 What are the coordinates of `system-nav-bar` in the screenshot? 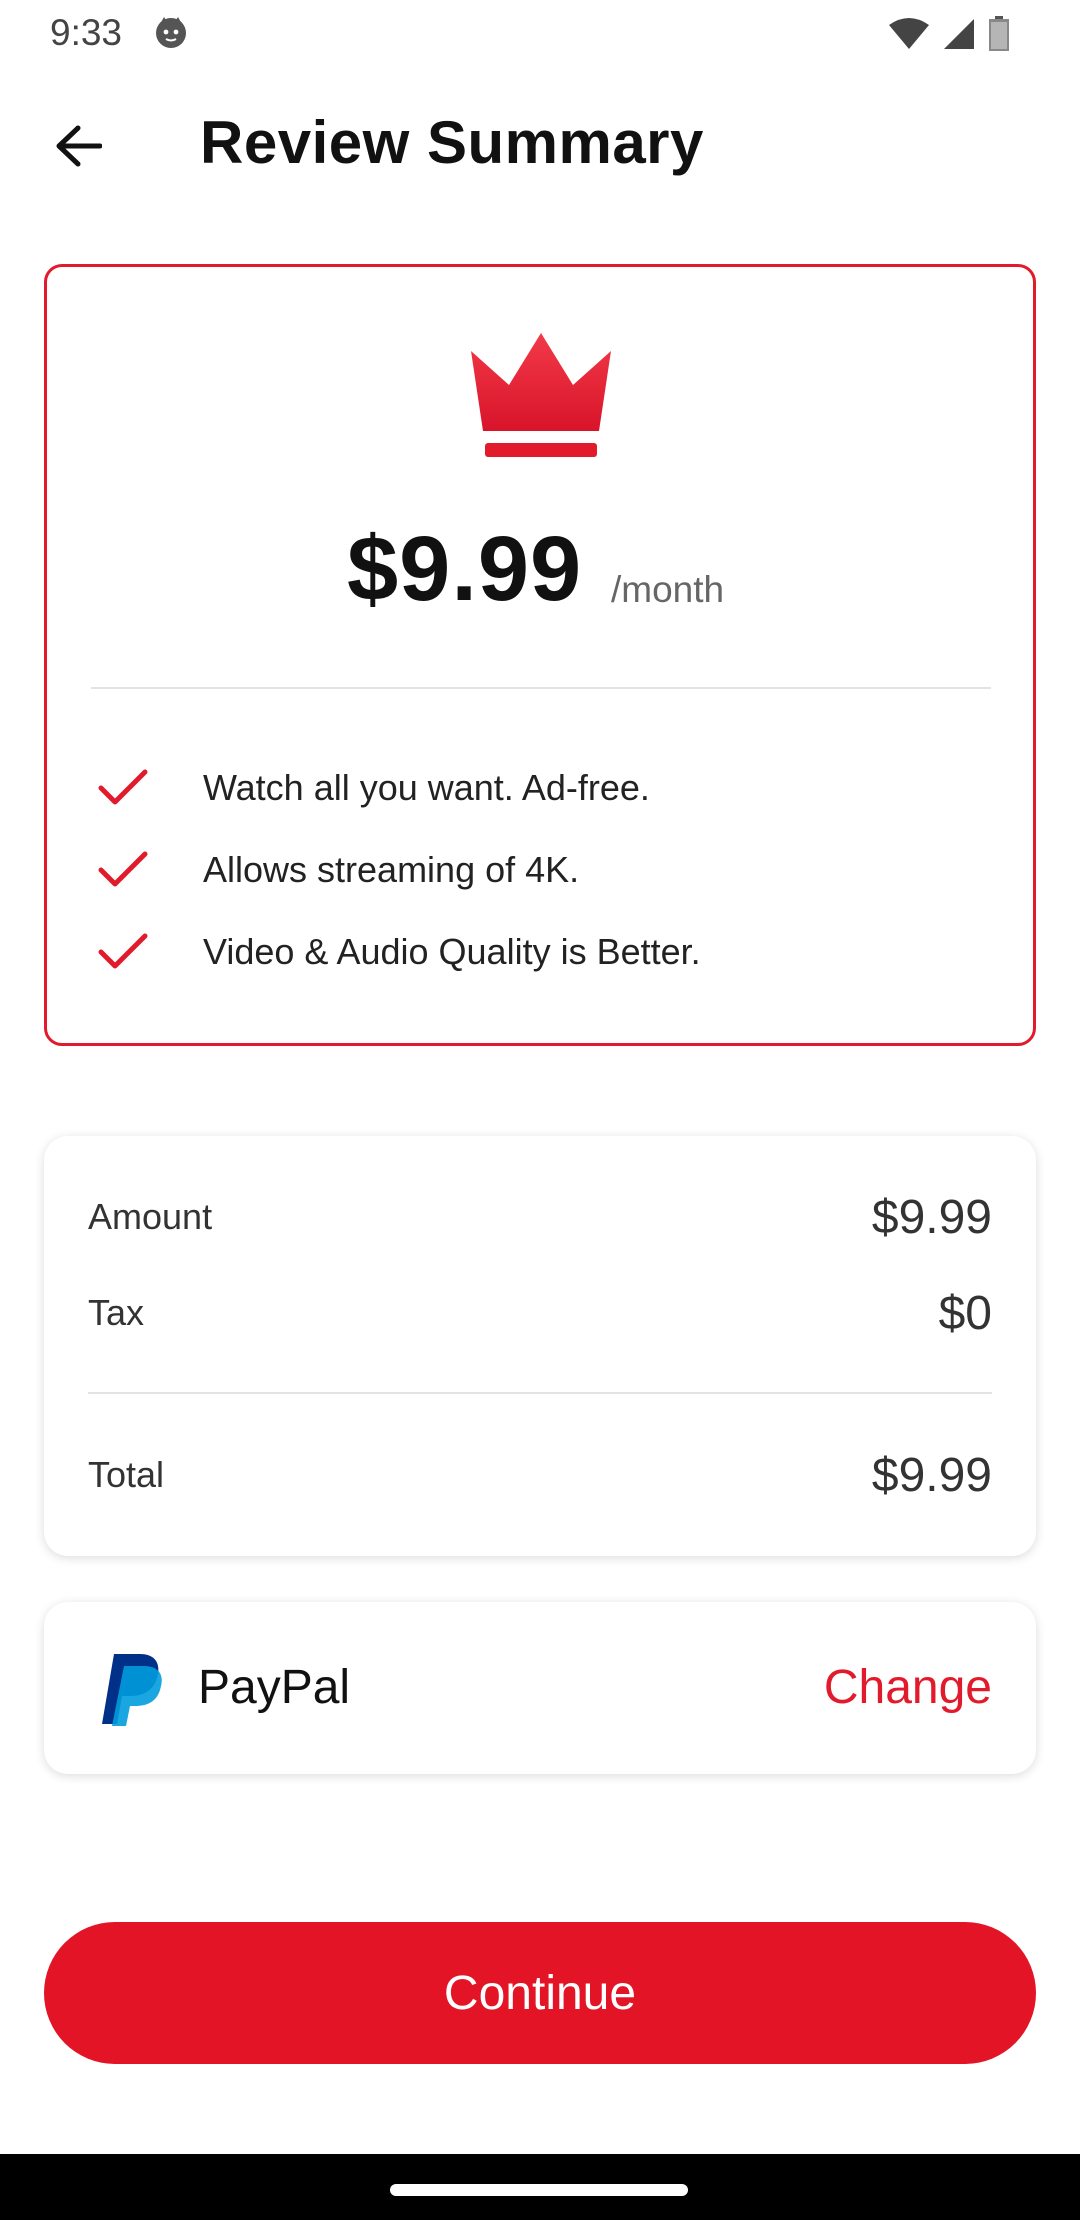 It's located at (540, 2187).